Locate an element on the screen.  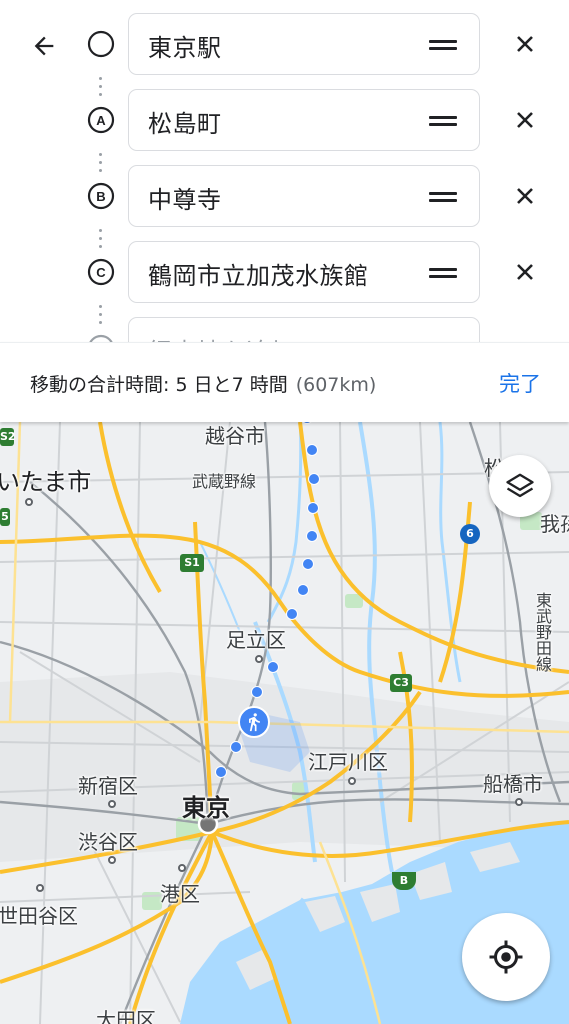
stop-row-c: C 鶴岡市立加茂水族館 is located at coordinates (284, 272).